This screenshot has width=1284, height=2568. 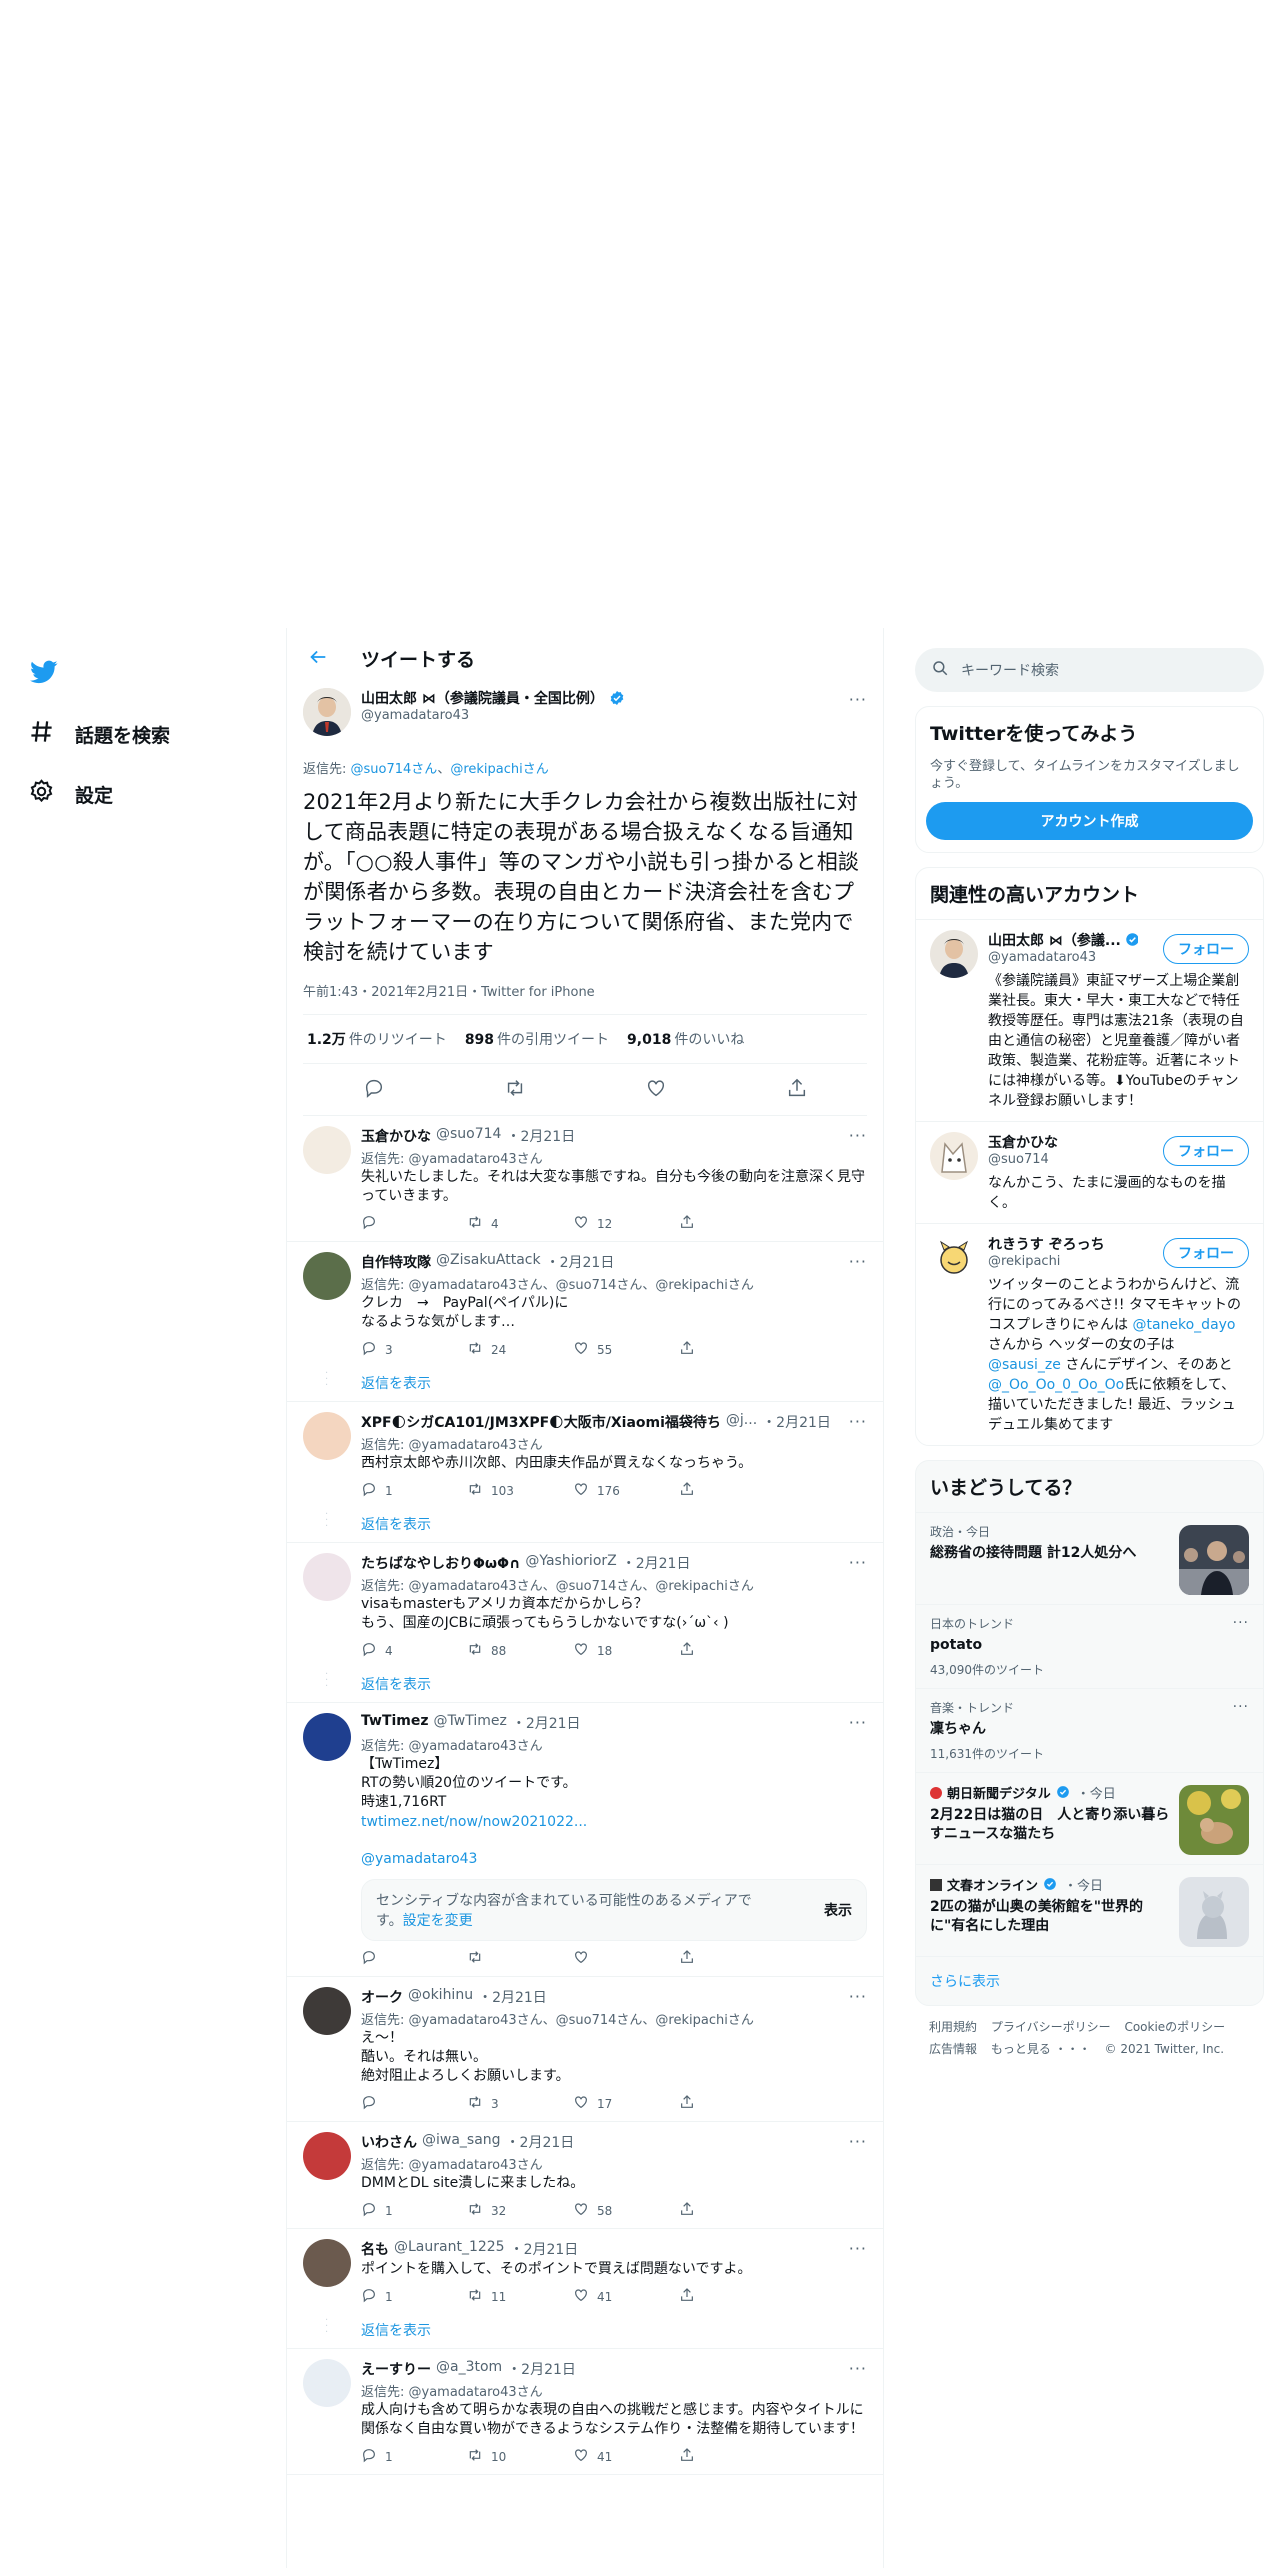 I want to click on reply-author-name: 玉倉かひな, so click(x=396, y=1136).